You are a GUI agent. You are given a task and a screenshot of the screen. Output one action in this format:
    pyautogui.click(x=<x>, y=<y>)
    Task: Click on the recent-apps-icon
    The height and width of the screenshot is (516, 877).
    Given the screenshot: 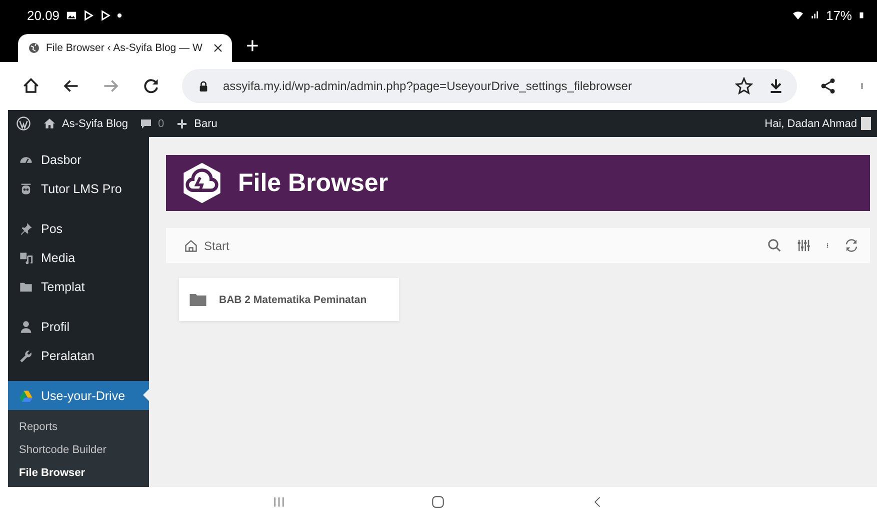 What is the action you would take?
    pyautogui.click(x=279, y=501)
    